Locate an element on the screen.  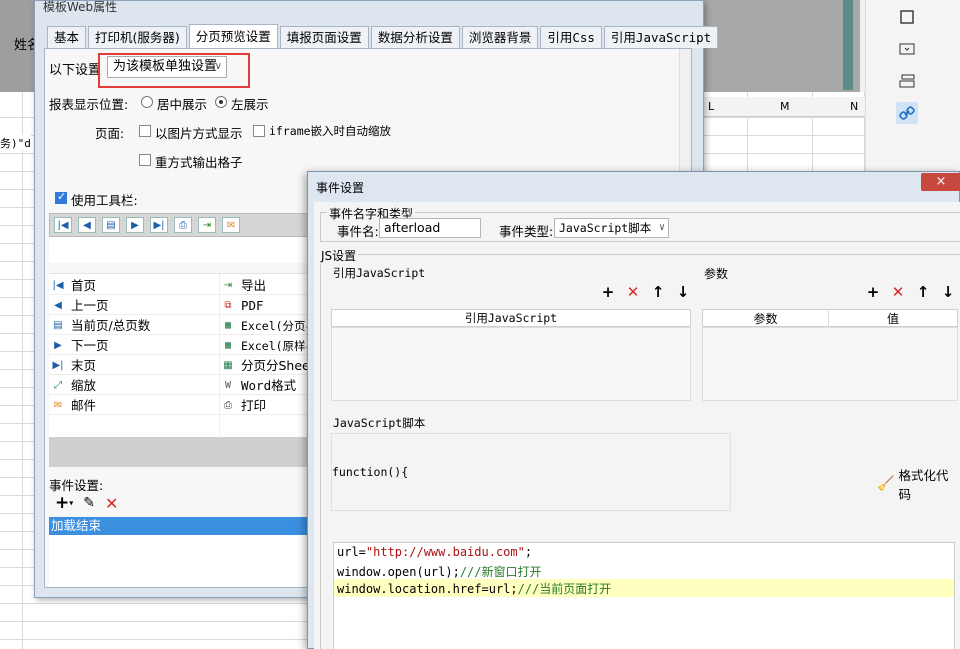
dialog-title: 模板Web属性 is located at coordinates (80, 7).